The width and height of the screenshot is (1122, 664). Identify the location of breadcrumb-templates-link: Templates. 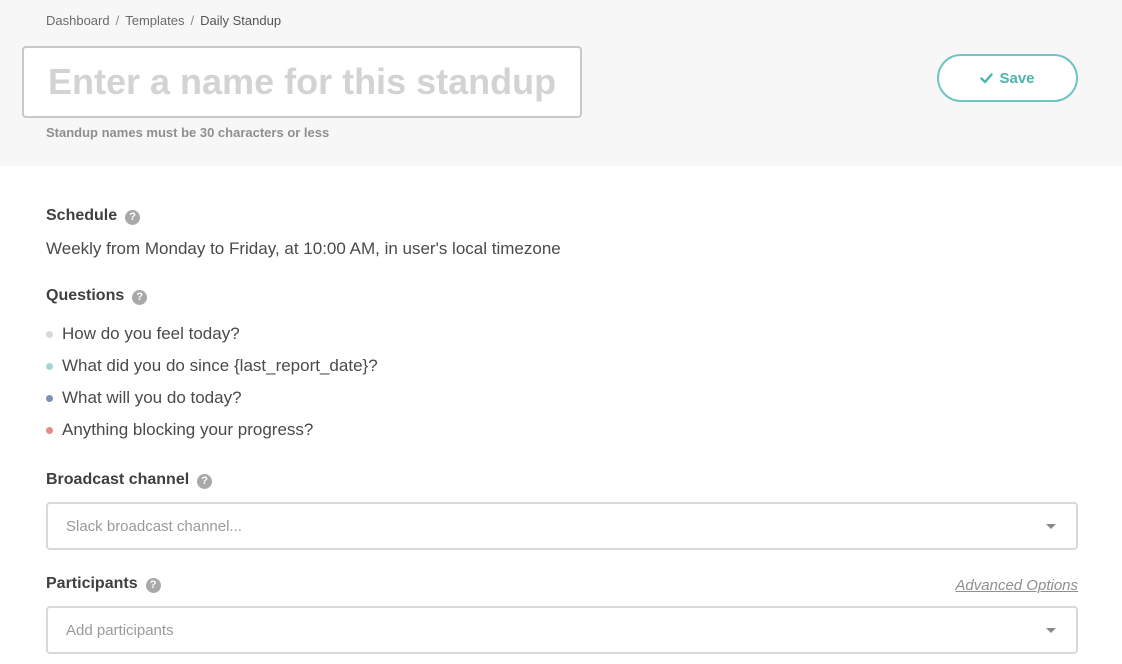
(154, 20).